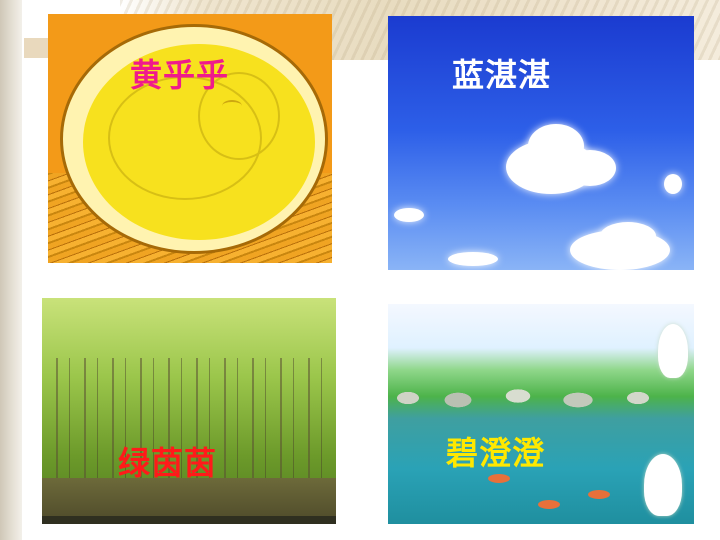  Describe the element at coordinates (473, 259) in the screenshot. I see `cloud-small` at that location.